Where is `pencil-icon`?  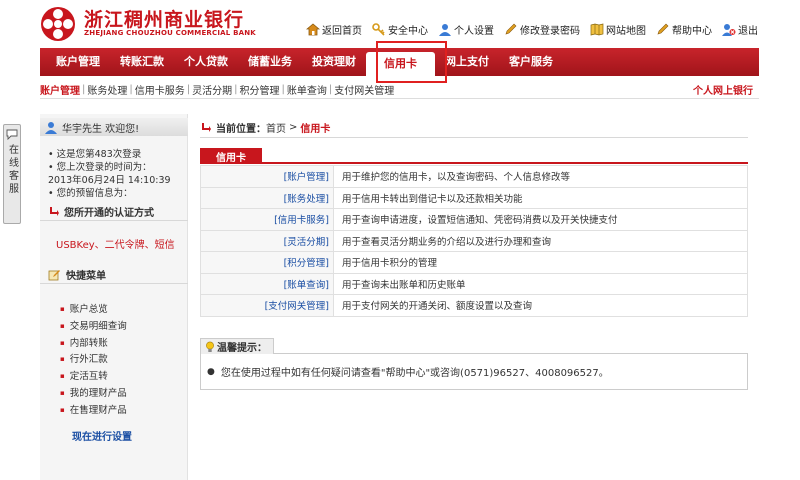
pencil-icon is located at coordinates (511, 29).